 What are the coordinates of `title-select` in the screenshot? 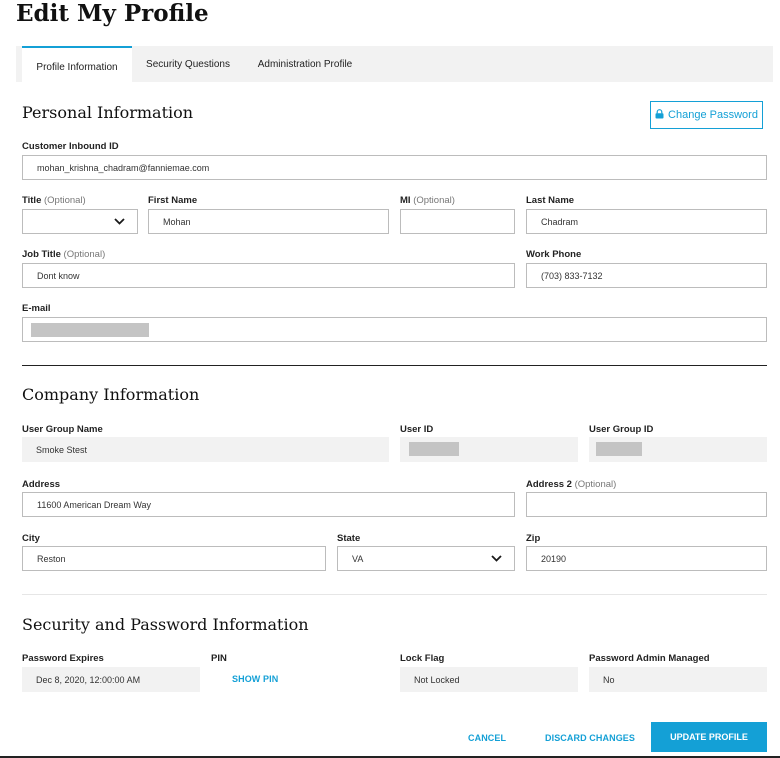 It's located at (80, 221).